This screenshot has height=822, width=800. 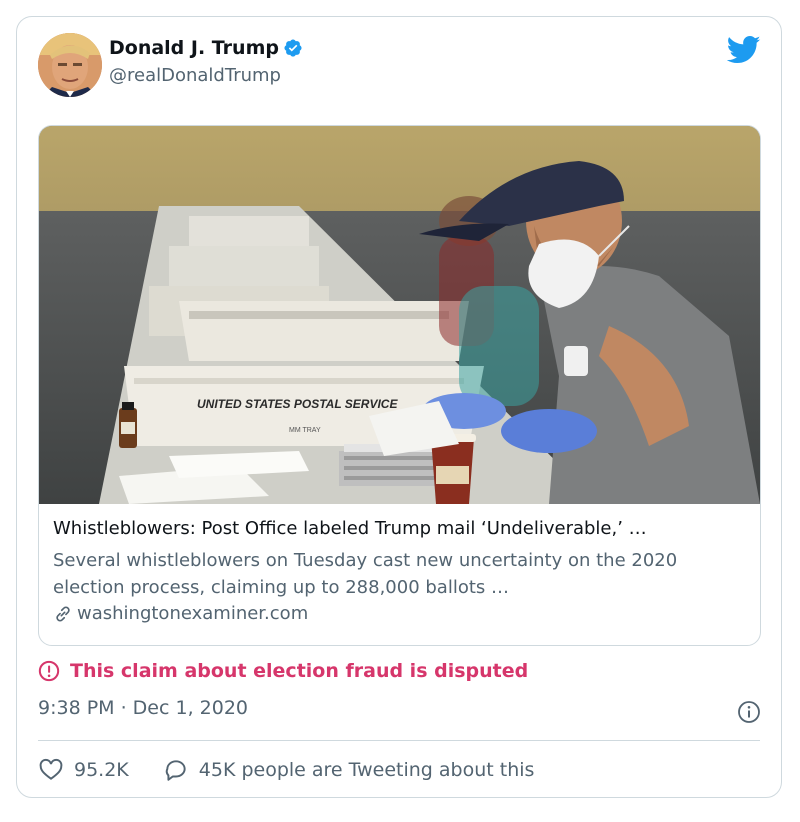 I want to click on like-button: 95.2K, so click(x=83, y=770).